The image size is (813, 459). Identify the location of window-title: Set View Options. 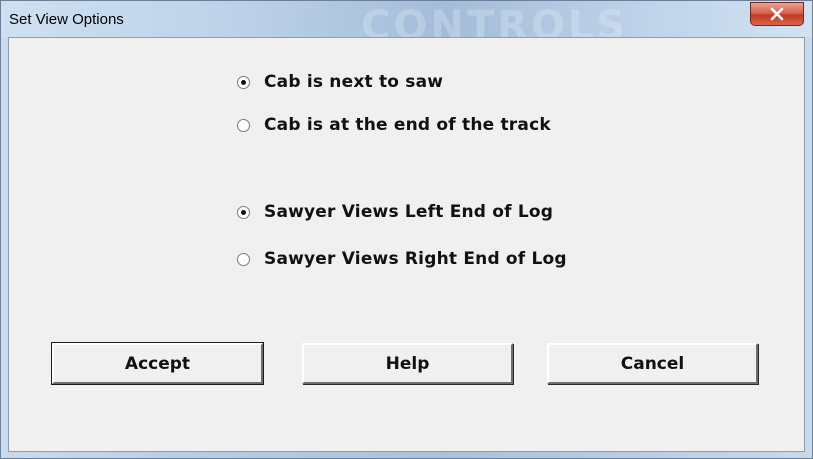
(66, 19).